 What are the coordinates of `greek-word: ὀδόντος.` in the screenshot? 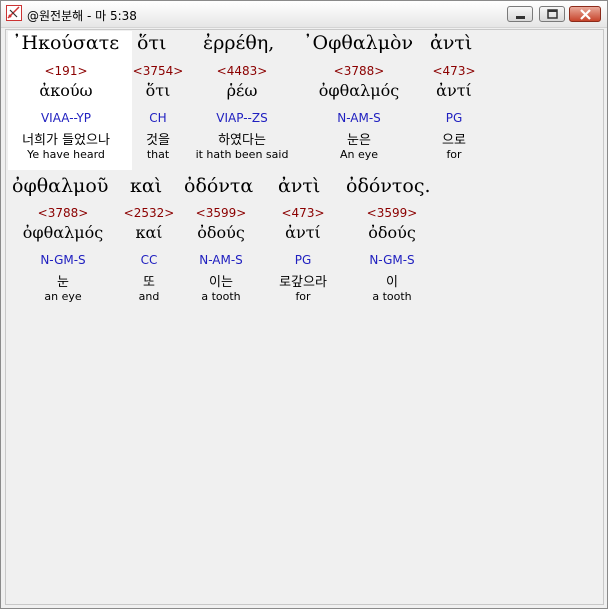 It's located at (388, 186).